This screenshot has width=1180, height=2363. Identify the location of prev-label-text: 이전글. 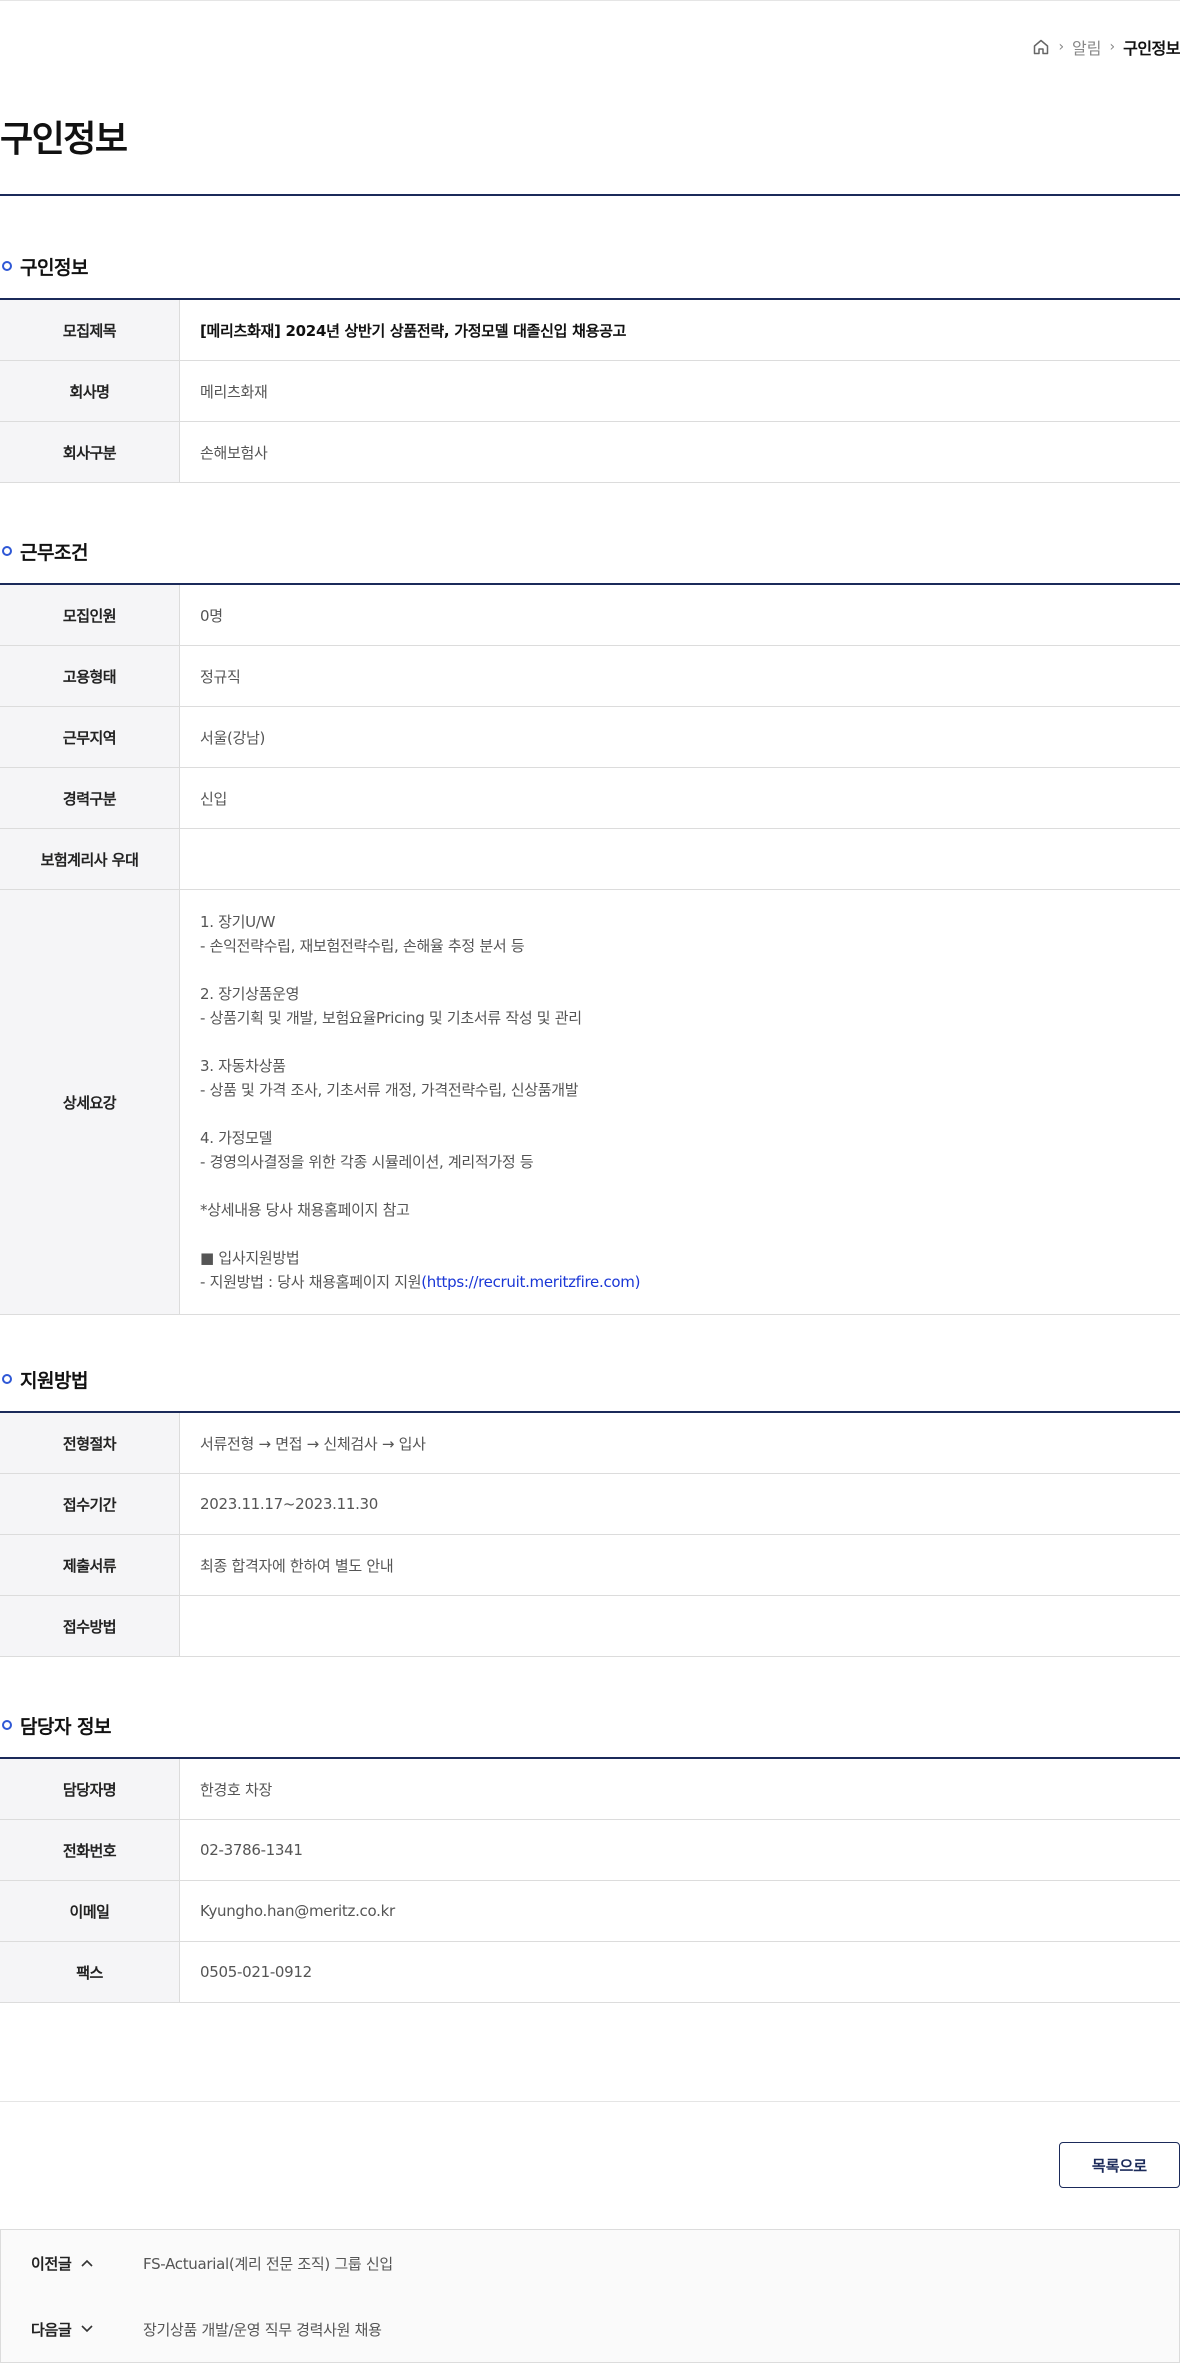
(51, 2263).